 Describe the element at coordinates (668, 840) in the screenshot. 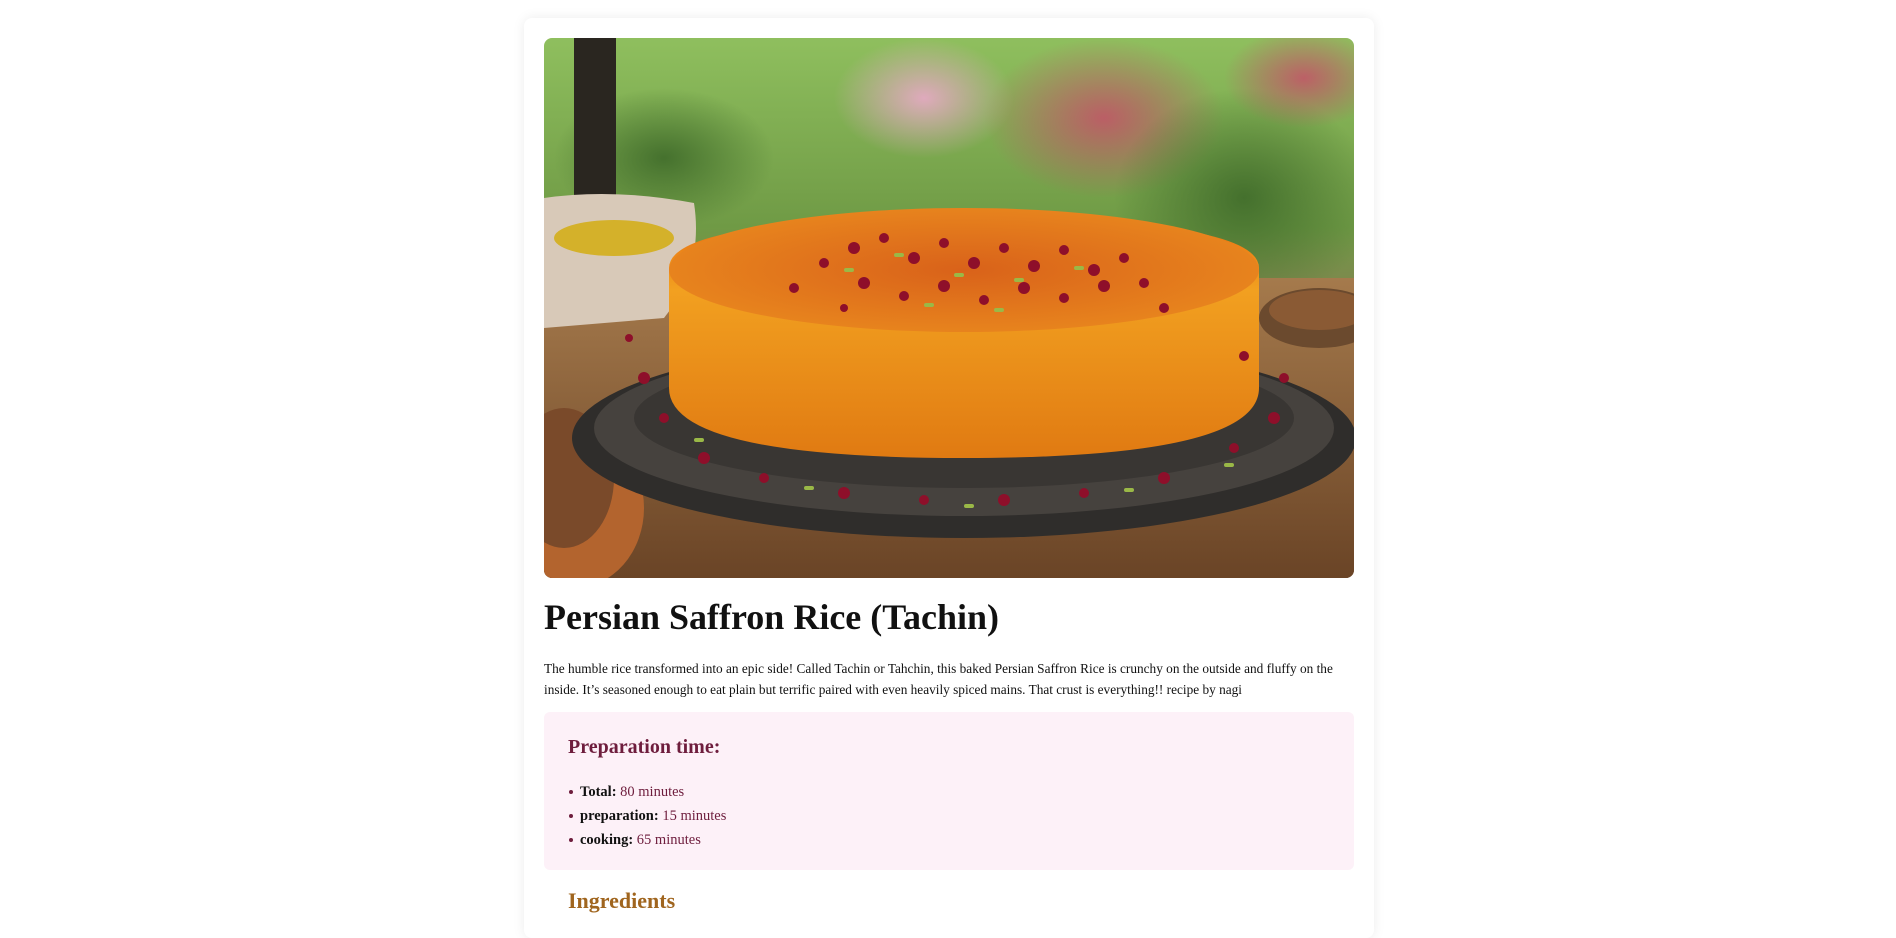

I see `prep-cooking-value: 65 minutes` at that location.